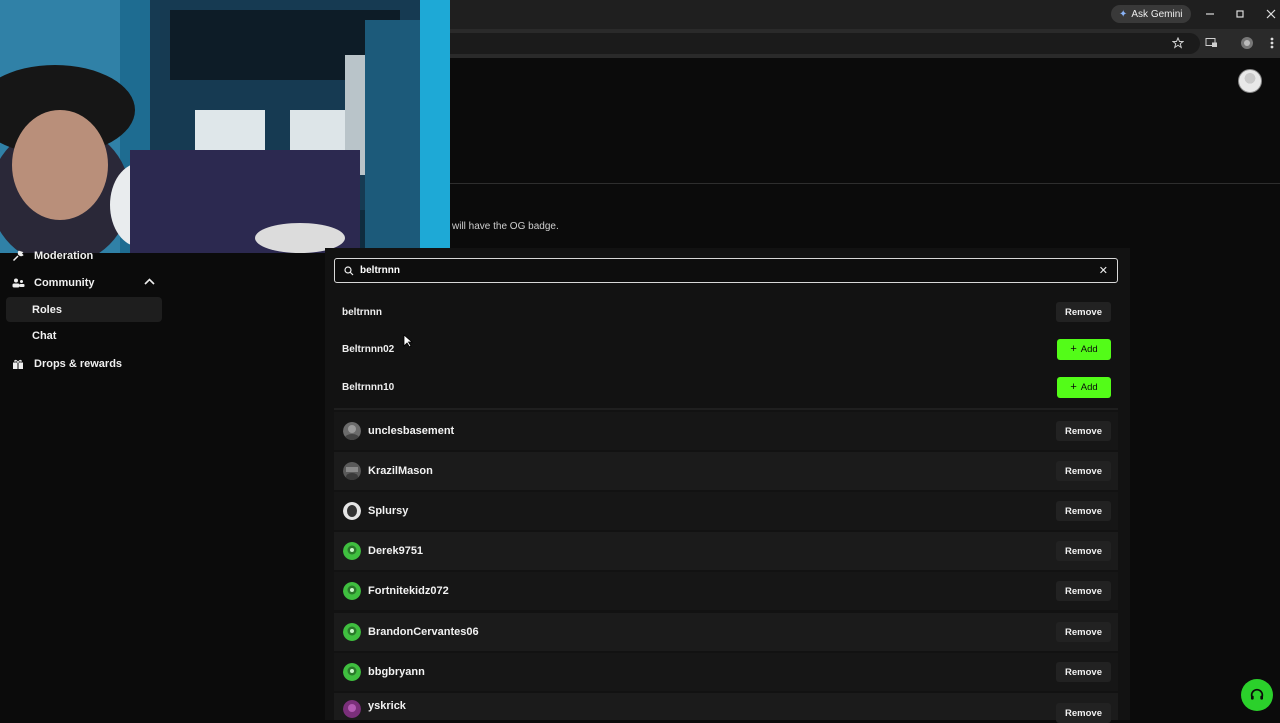 The width and height of the screenshot is (1280, 723). I want to click on sidebar-item-label: Chat, so click(44, 335).